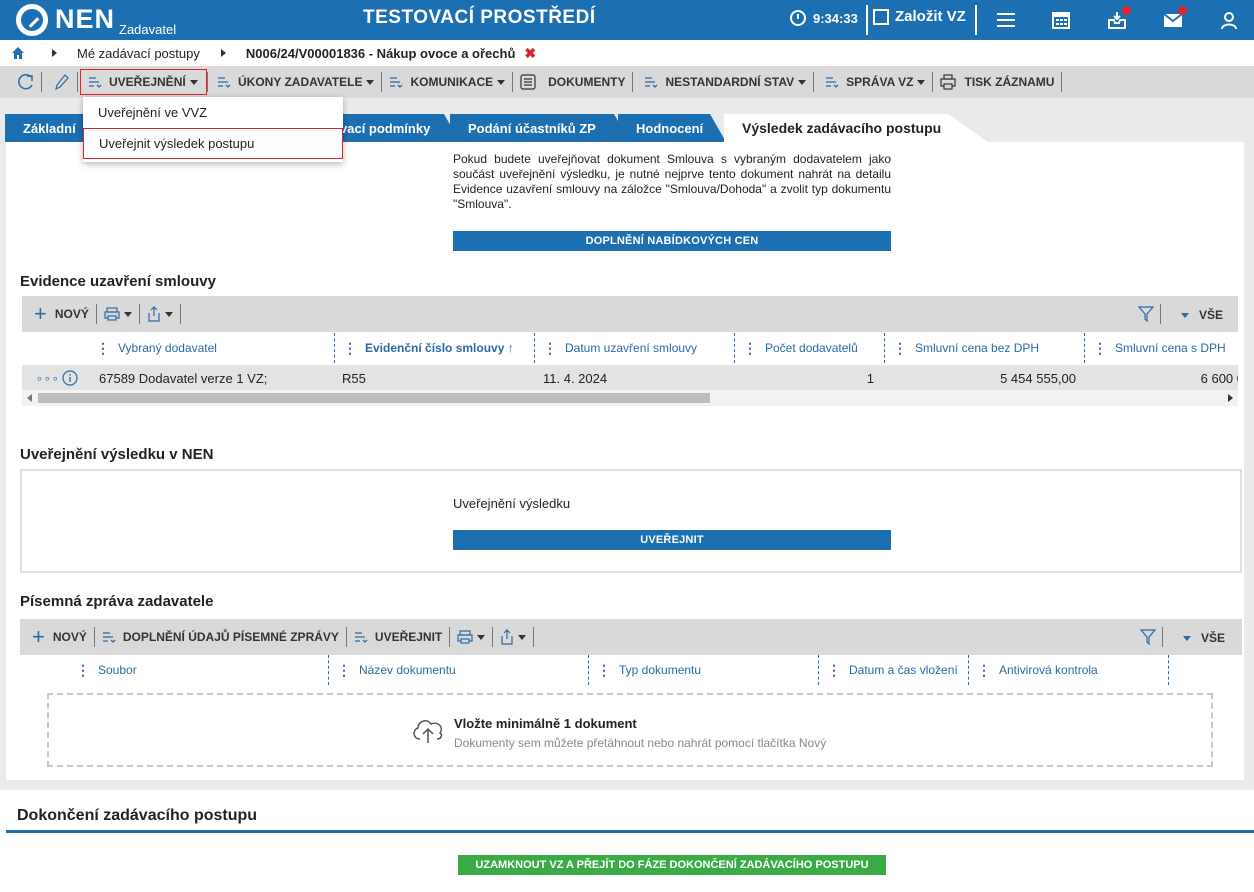 This screenshot has height=892, width=1254. I want to click on report-export-button, so click(471, 637).